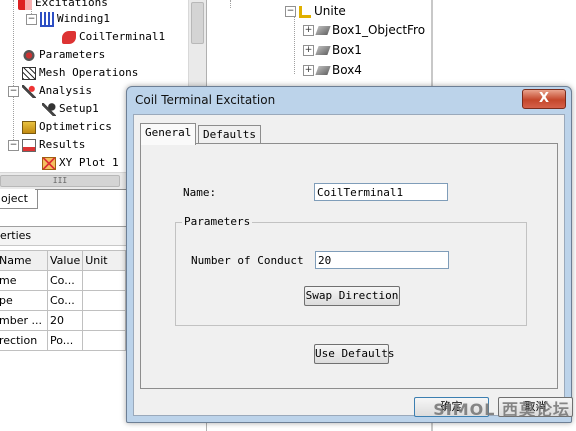 Image resolution: width=576 pixels, height=431 pixels. What do you see at coordinates (60, 181) in the screenshot?
I see `scrollbar-thumb: III` at bounding box center [60, 181].